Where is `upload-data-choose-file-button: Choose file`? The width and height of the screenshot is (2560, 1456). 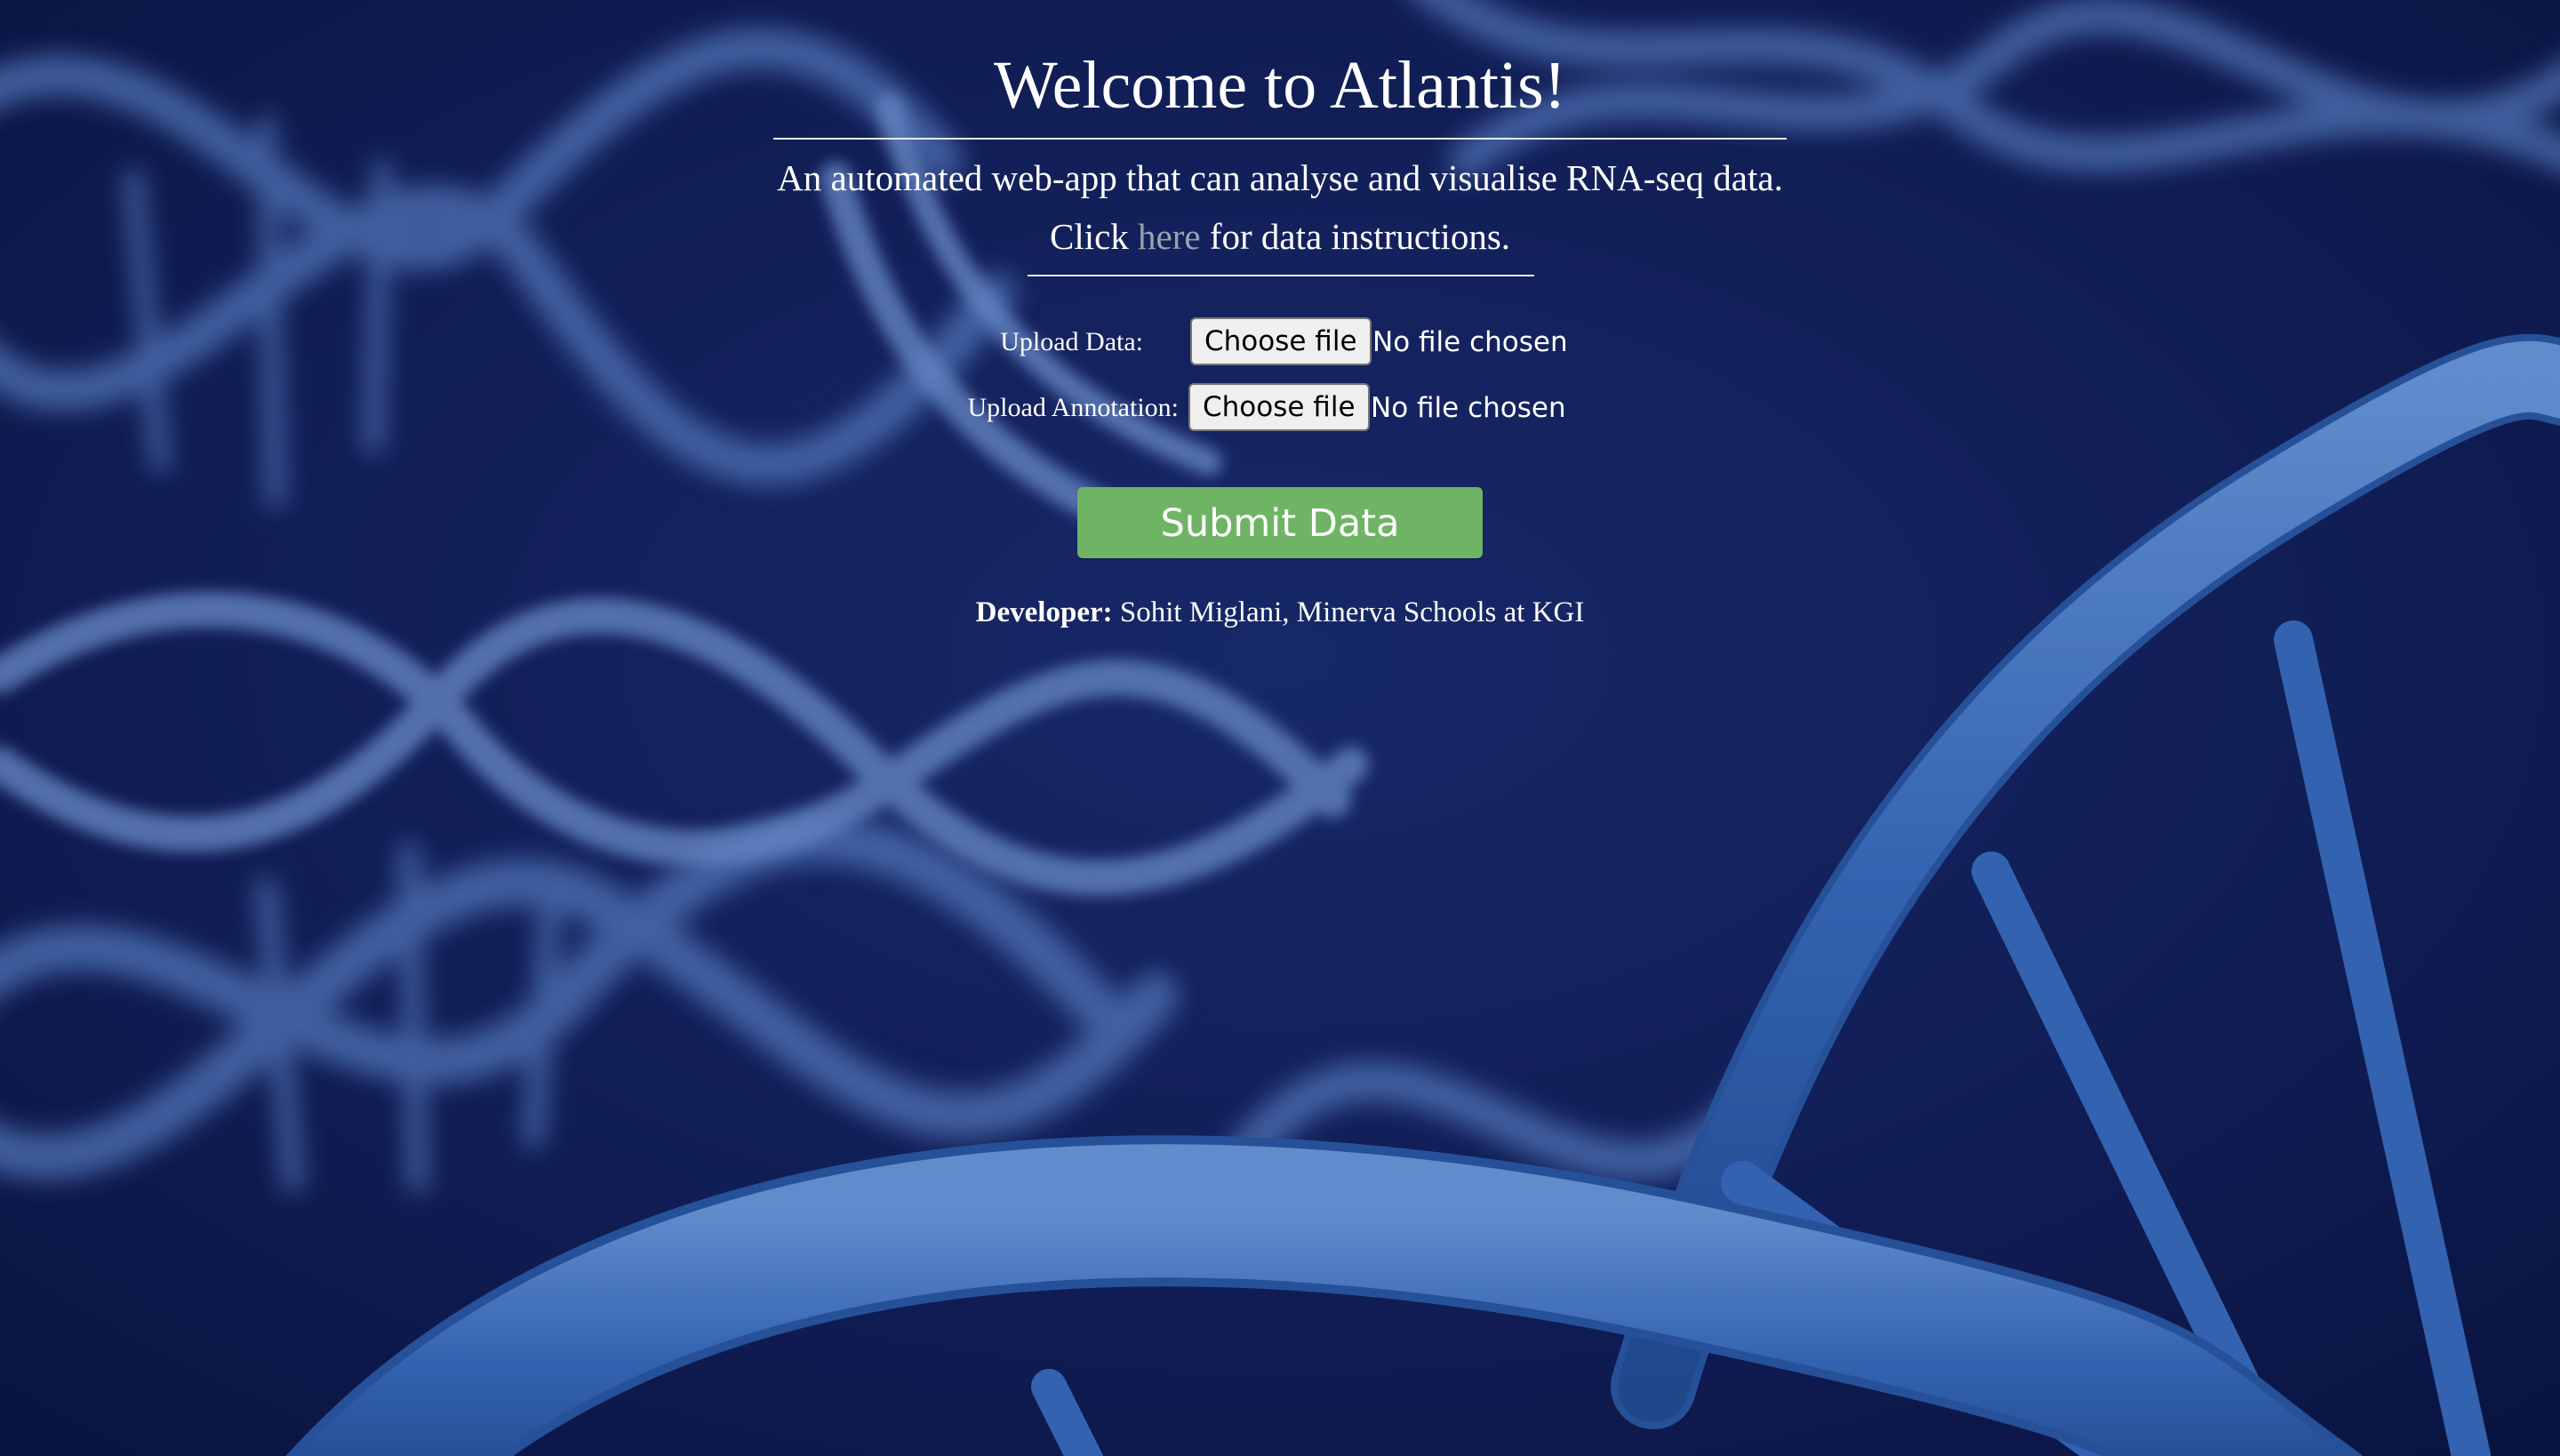 upload-data-choose-file-button: Choose file is located at coordinates (1281, 341).